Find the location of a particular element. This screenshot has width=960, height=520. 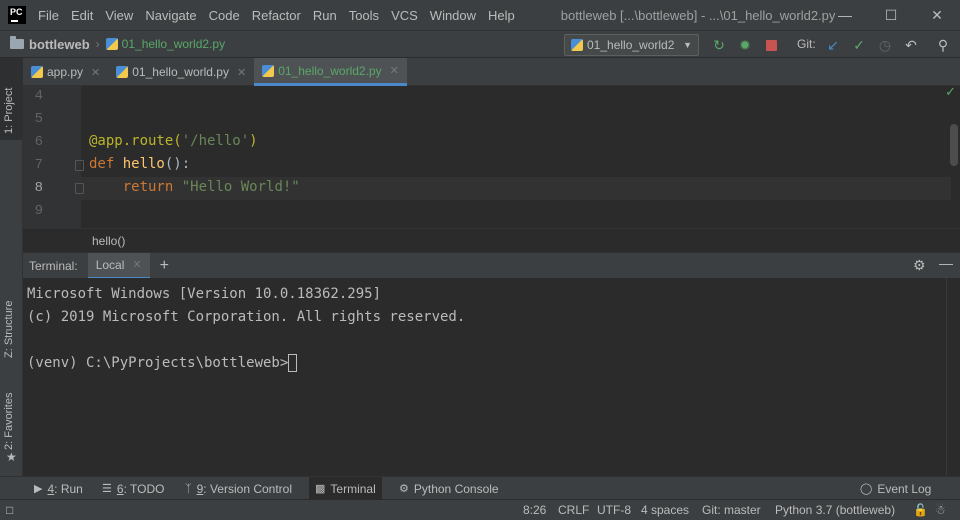

project-tool-button: 1: Project is located at coordinates (9, 111).